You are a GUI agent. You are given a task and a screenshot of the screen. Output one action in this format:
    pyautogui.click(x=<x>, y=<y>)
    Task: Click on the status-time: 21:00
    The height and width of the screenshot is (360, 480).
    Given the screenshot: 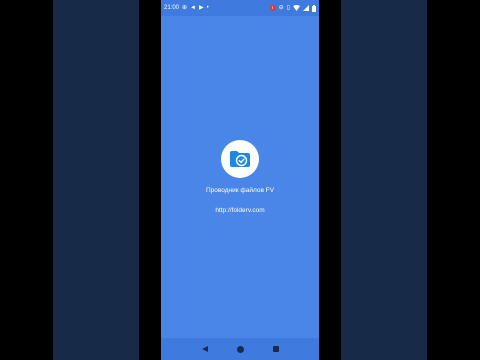 What is the action you would take?
    pyautogui.click(x=172, y=8)
    